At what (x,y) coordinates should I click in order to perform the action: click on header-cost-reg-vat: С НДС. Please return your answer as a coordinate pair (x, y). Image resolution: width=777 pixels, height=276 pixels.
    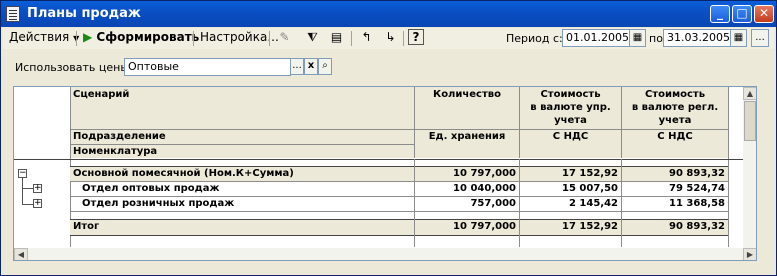
    Looking at the image, I should click on (675, 136).